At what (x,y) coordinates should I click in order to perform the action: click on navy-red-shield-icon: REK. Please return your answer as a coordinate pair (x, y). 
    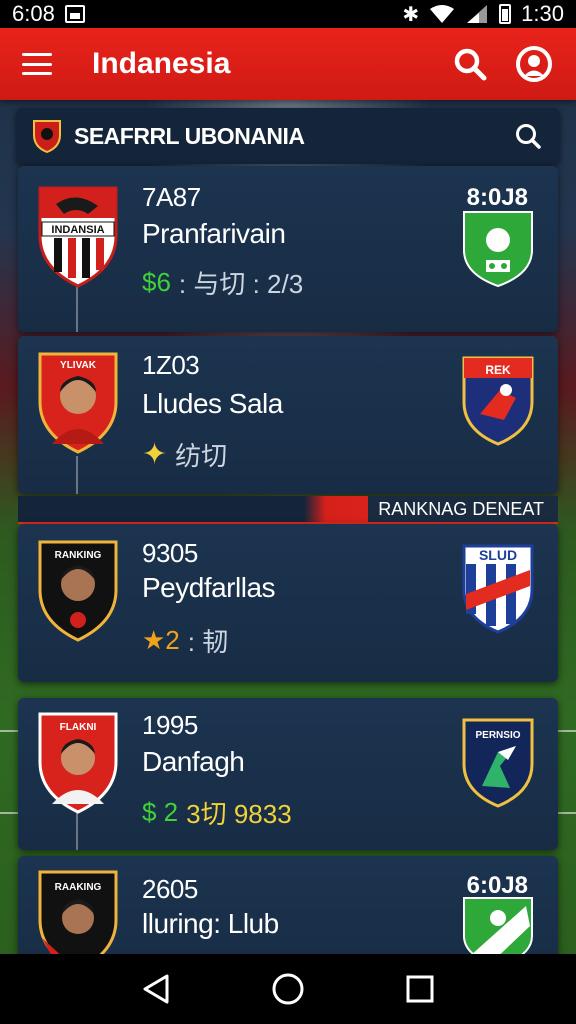
    Looking at the image, I should click on (498, 401).